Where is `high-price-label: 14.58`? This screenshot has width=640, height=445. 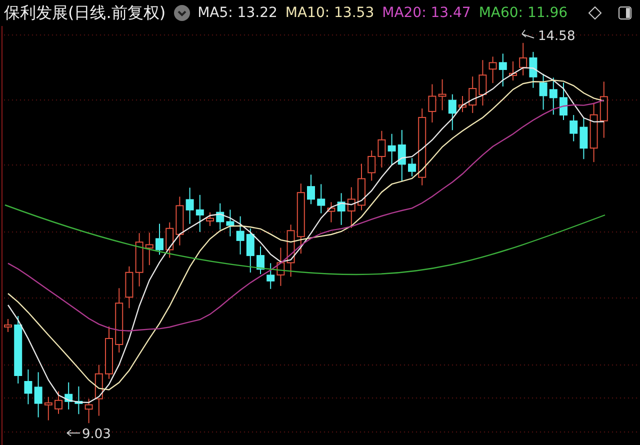 high-price-label: 14.58 is located at coordinates (557, 36).